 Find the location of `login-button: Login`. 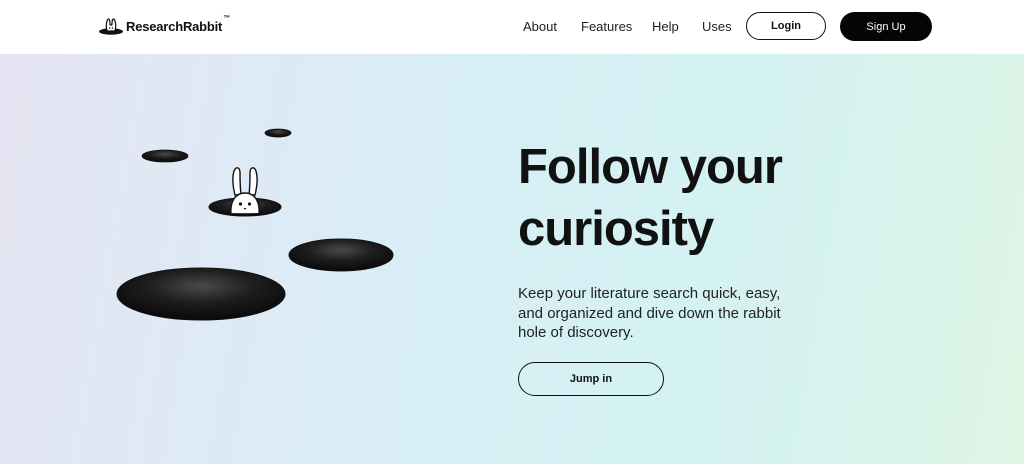

login-button: Login is located at coordinates (786, 26).